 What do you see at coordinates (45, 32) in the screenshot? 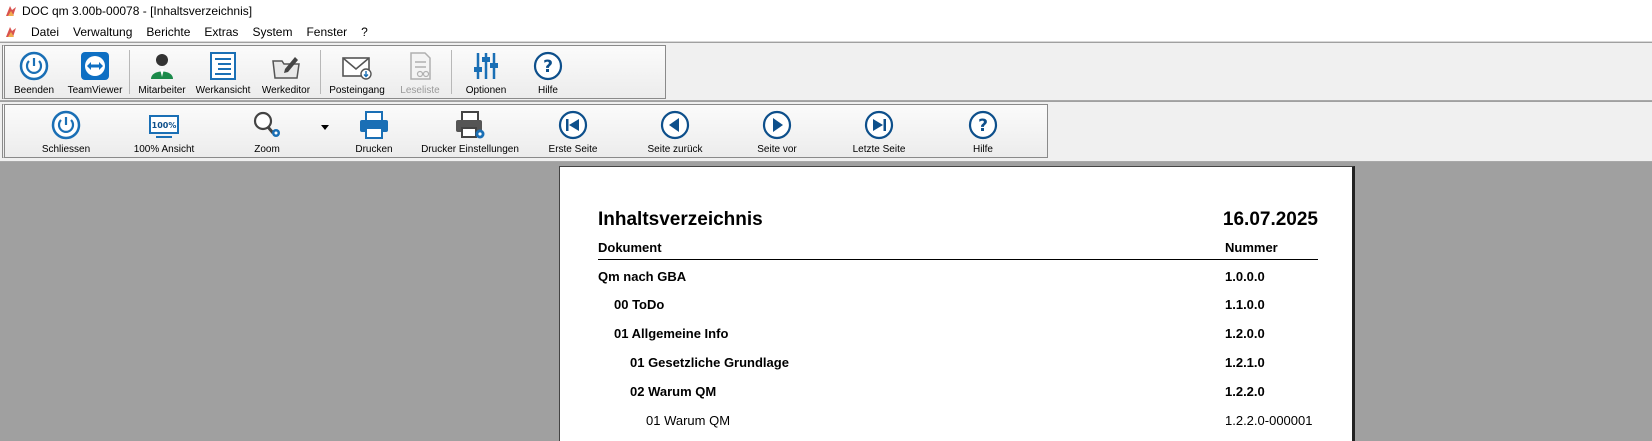
I see `menu-datei: Datei` at bounding box center [45, 32].